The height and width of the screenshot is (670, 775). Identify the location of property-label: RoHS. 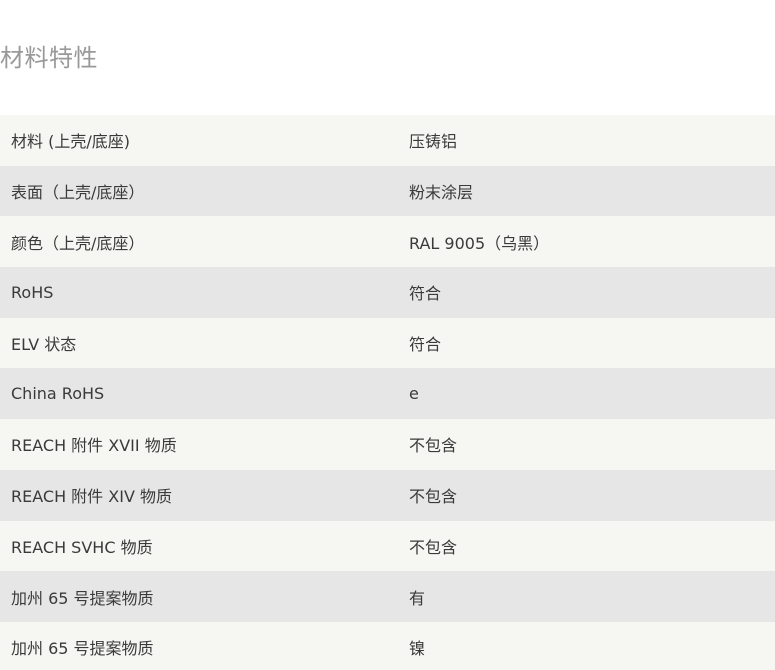
(32, 292).